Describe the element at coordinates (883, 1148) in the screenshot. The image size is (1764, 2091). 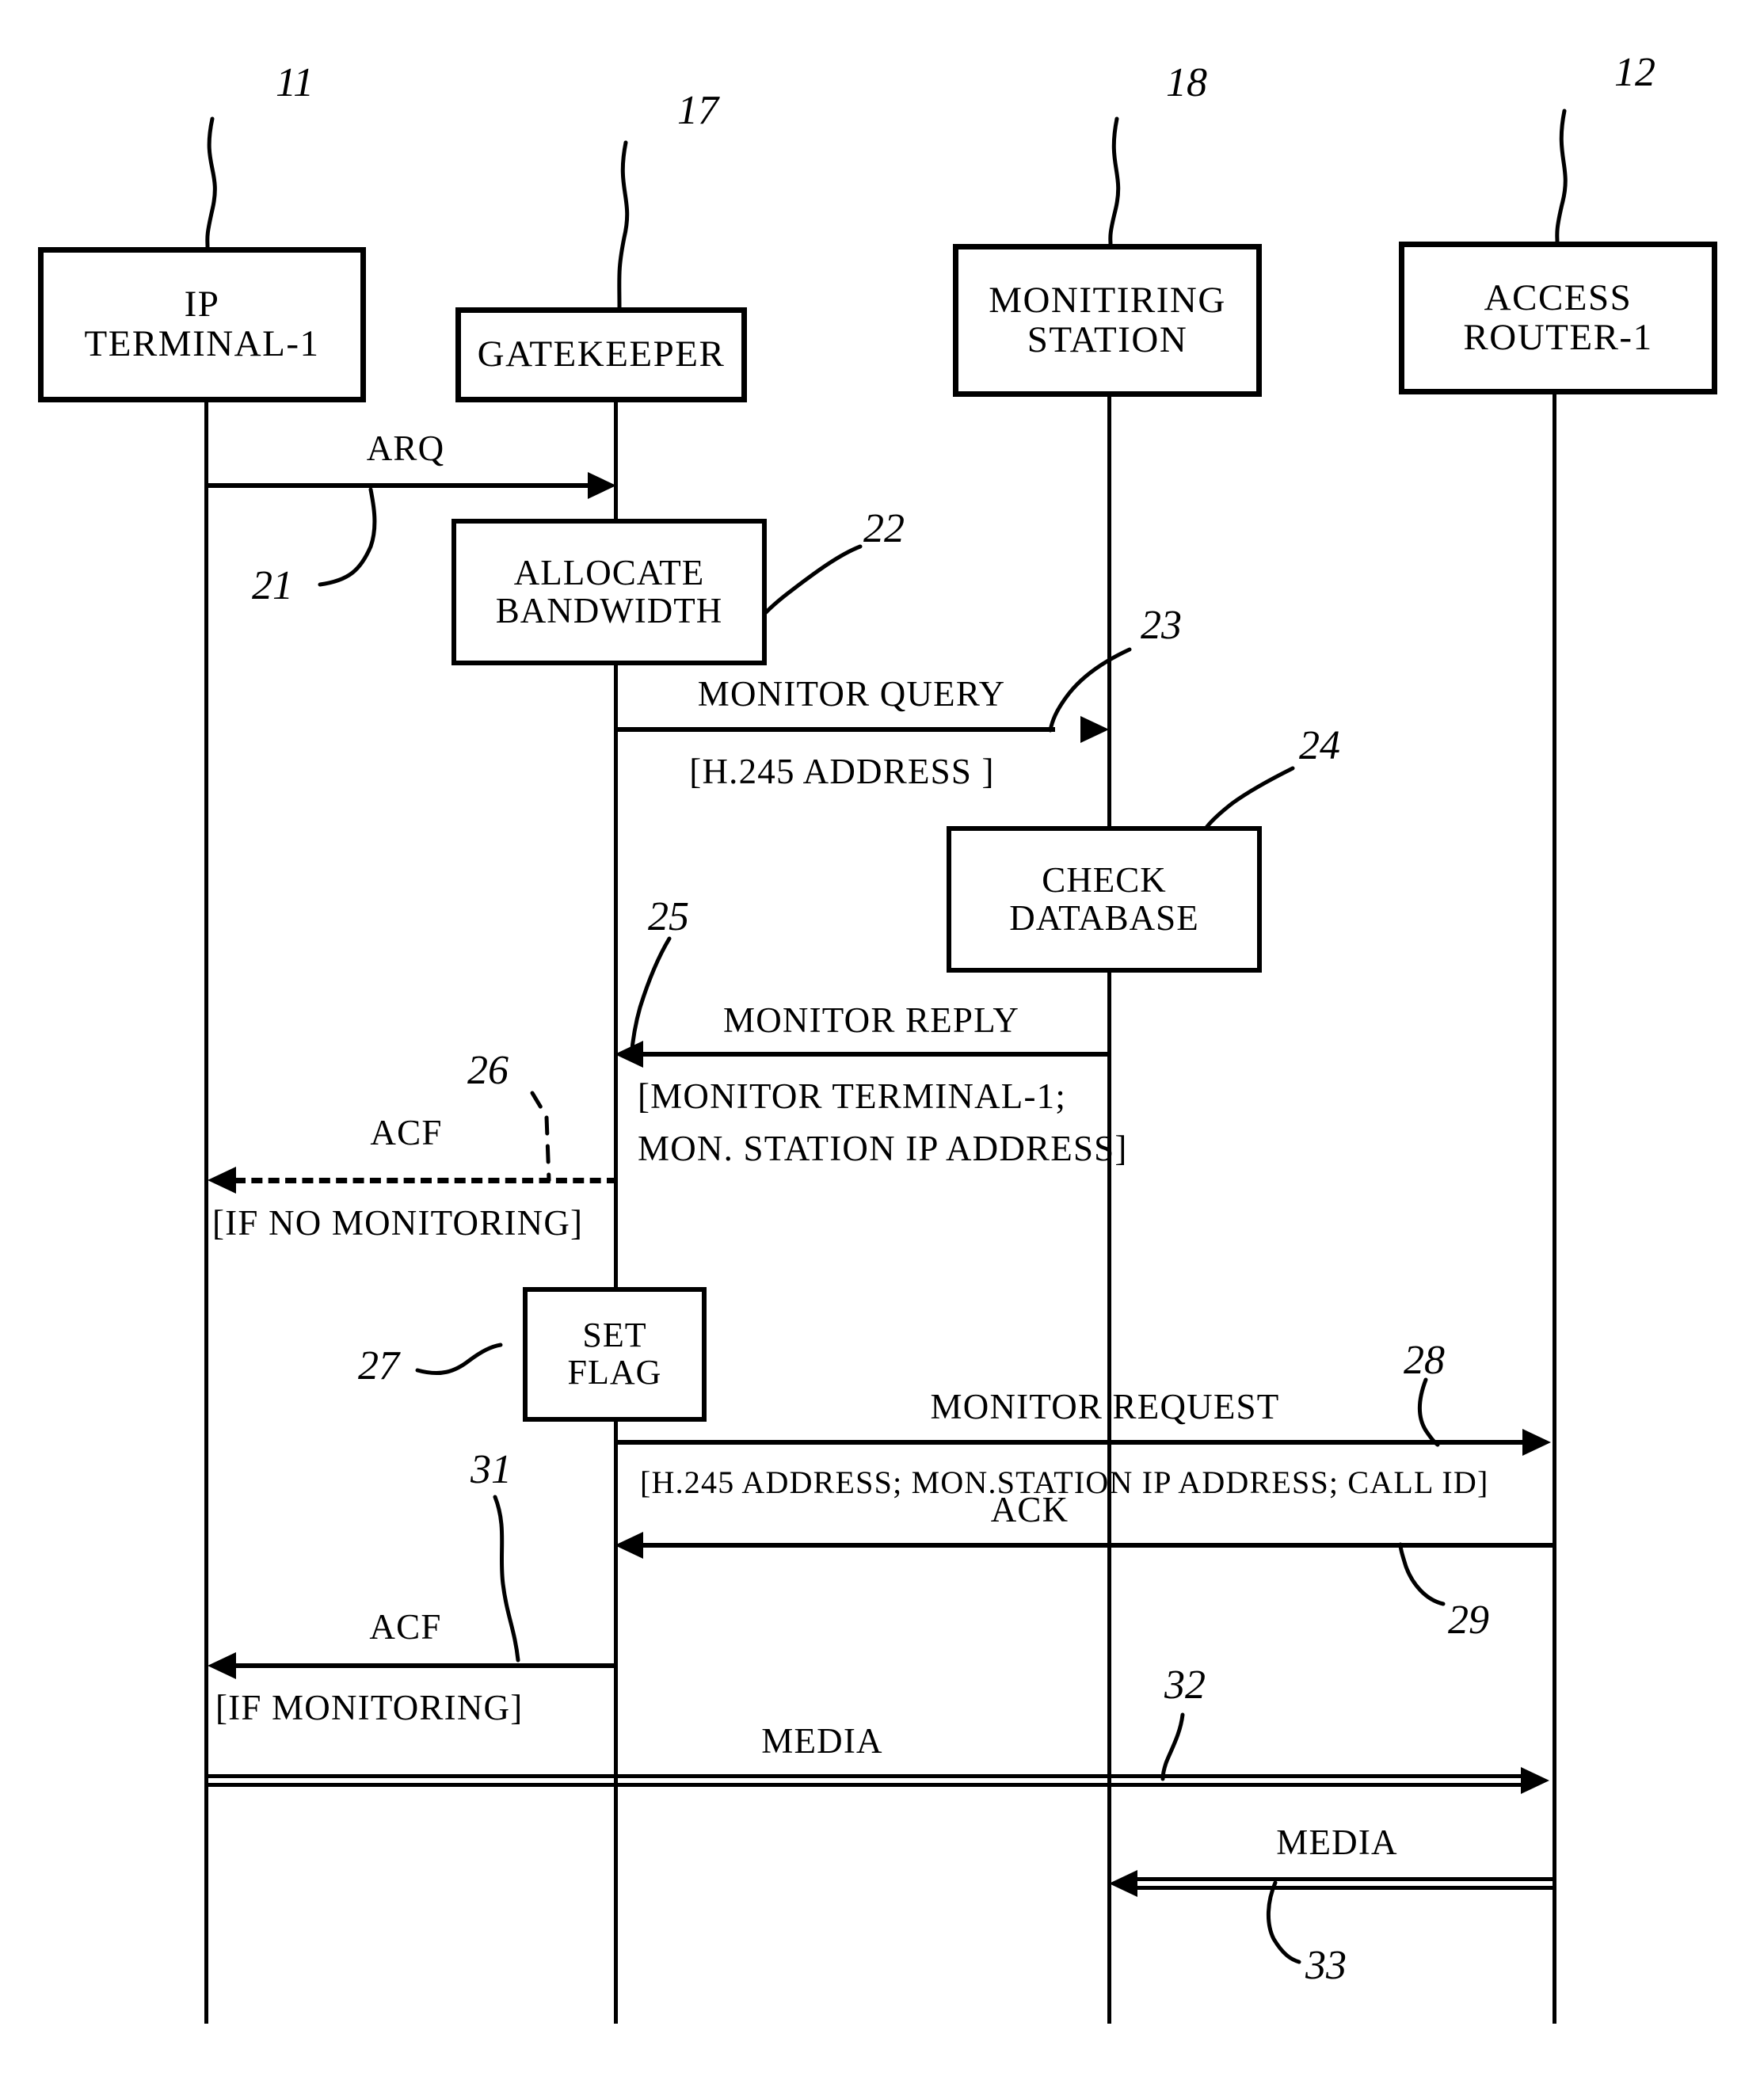
I see `message-params-monitor-reply-line2: MON. STATION IP ADDRESS]` at that location.